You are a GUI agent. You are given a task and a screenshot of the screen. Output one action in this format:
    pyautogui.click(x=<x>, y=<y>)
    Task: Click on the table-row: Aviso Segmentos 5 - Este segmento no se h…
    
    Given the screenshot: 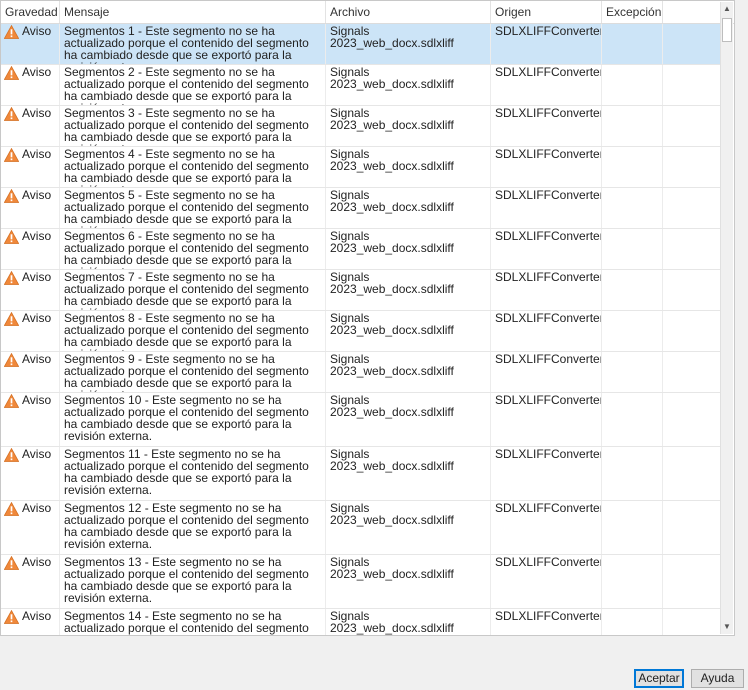 What is the action you would take?
    pyautogui.click(x=362, y=208)
    